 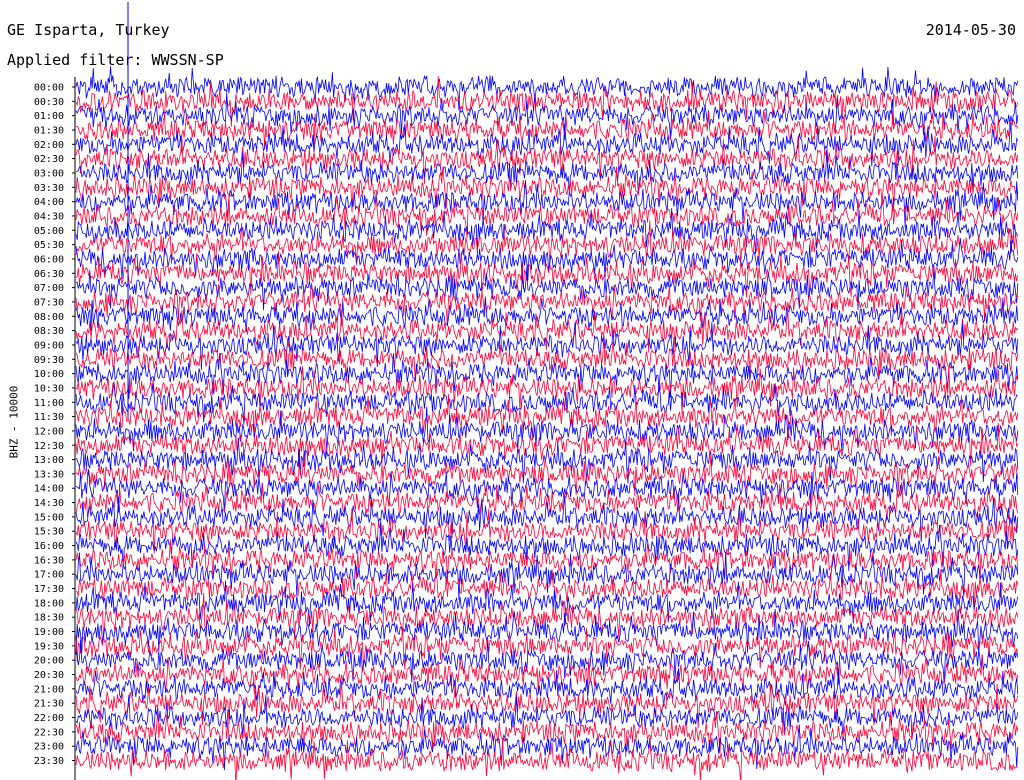 What do you see at coordinates (49, 632) in the screenshot?
I see `row-time-label: 19:00` at bounding box center [49, 632].